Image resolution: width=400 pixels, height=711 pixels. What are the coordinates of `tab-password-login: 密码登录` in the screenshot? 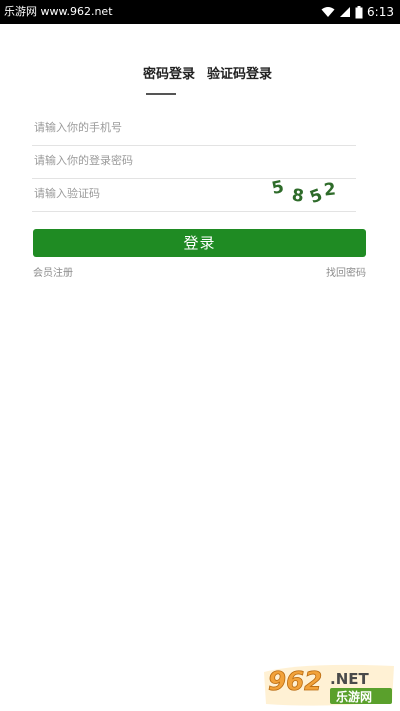 It's located at (169, 75).